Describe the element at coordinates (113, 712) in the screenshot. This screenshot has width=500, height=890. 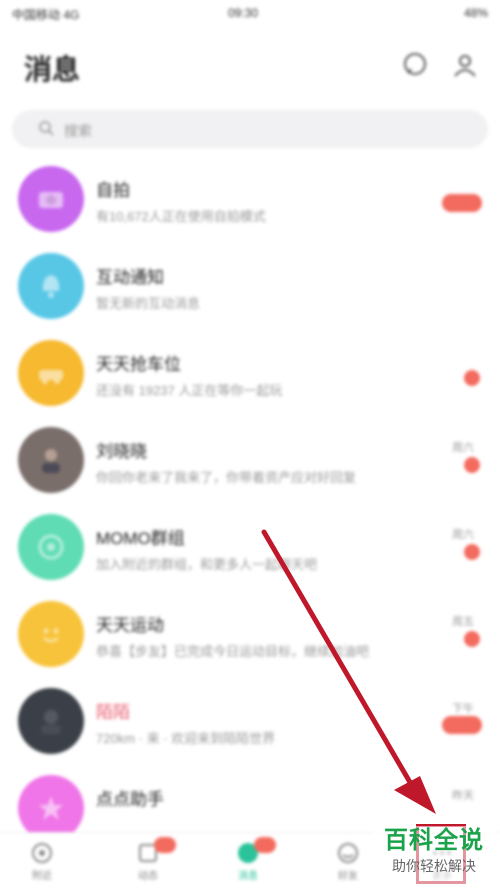
I see `conversation-name: 陌陌` at that location.